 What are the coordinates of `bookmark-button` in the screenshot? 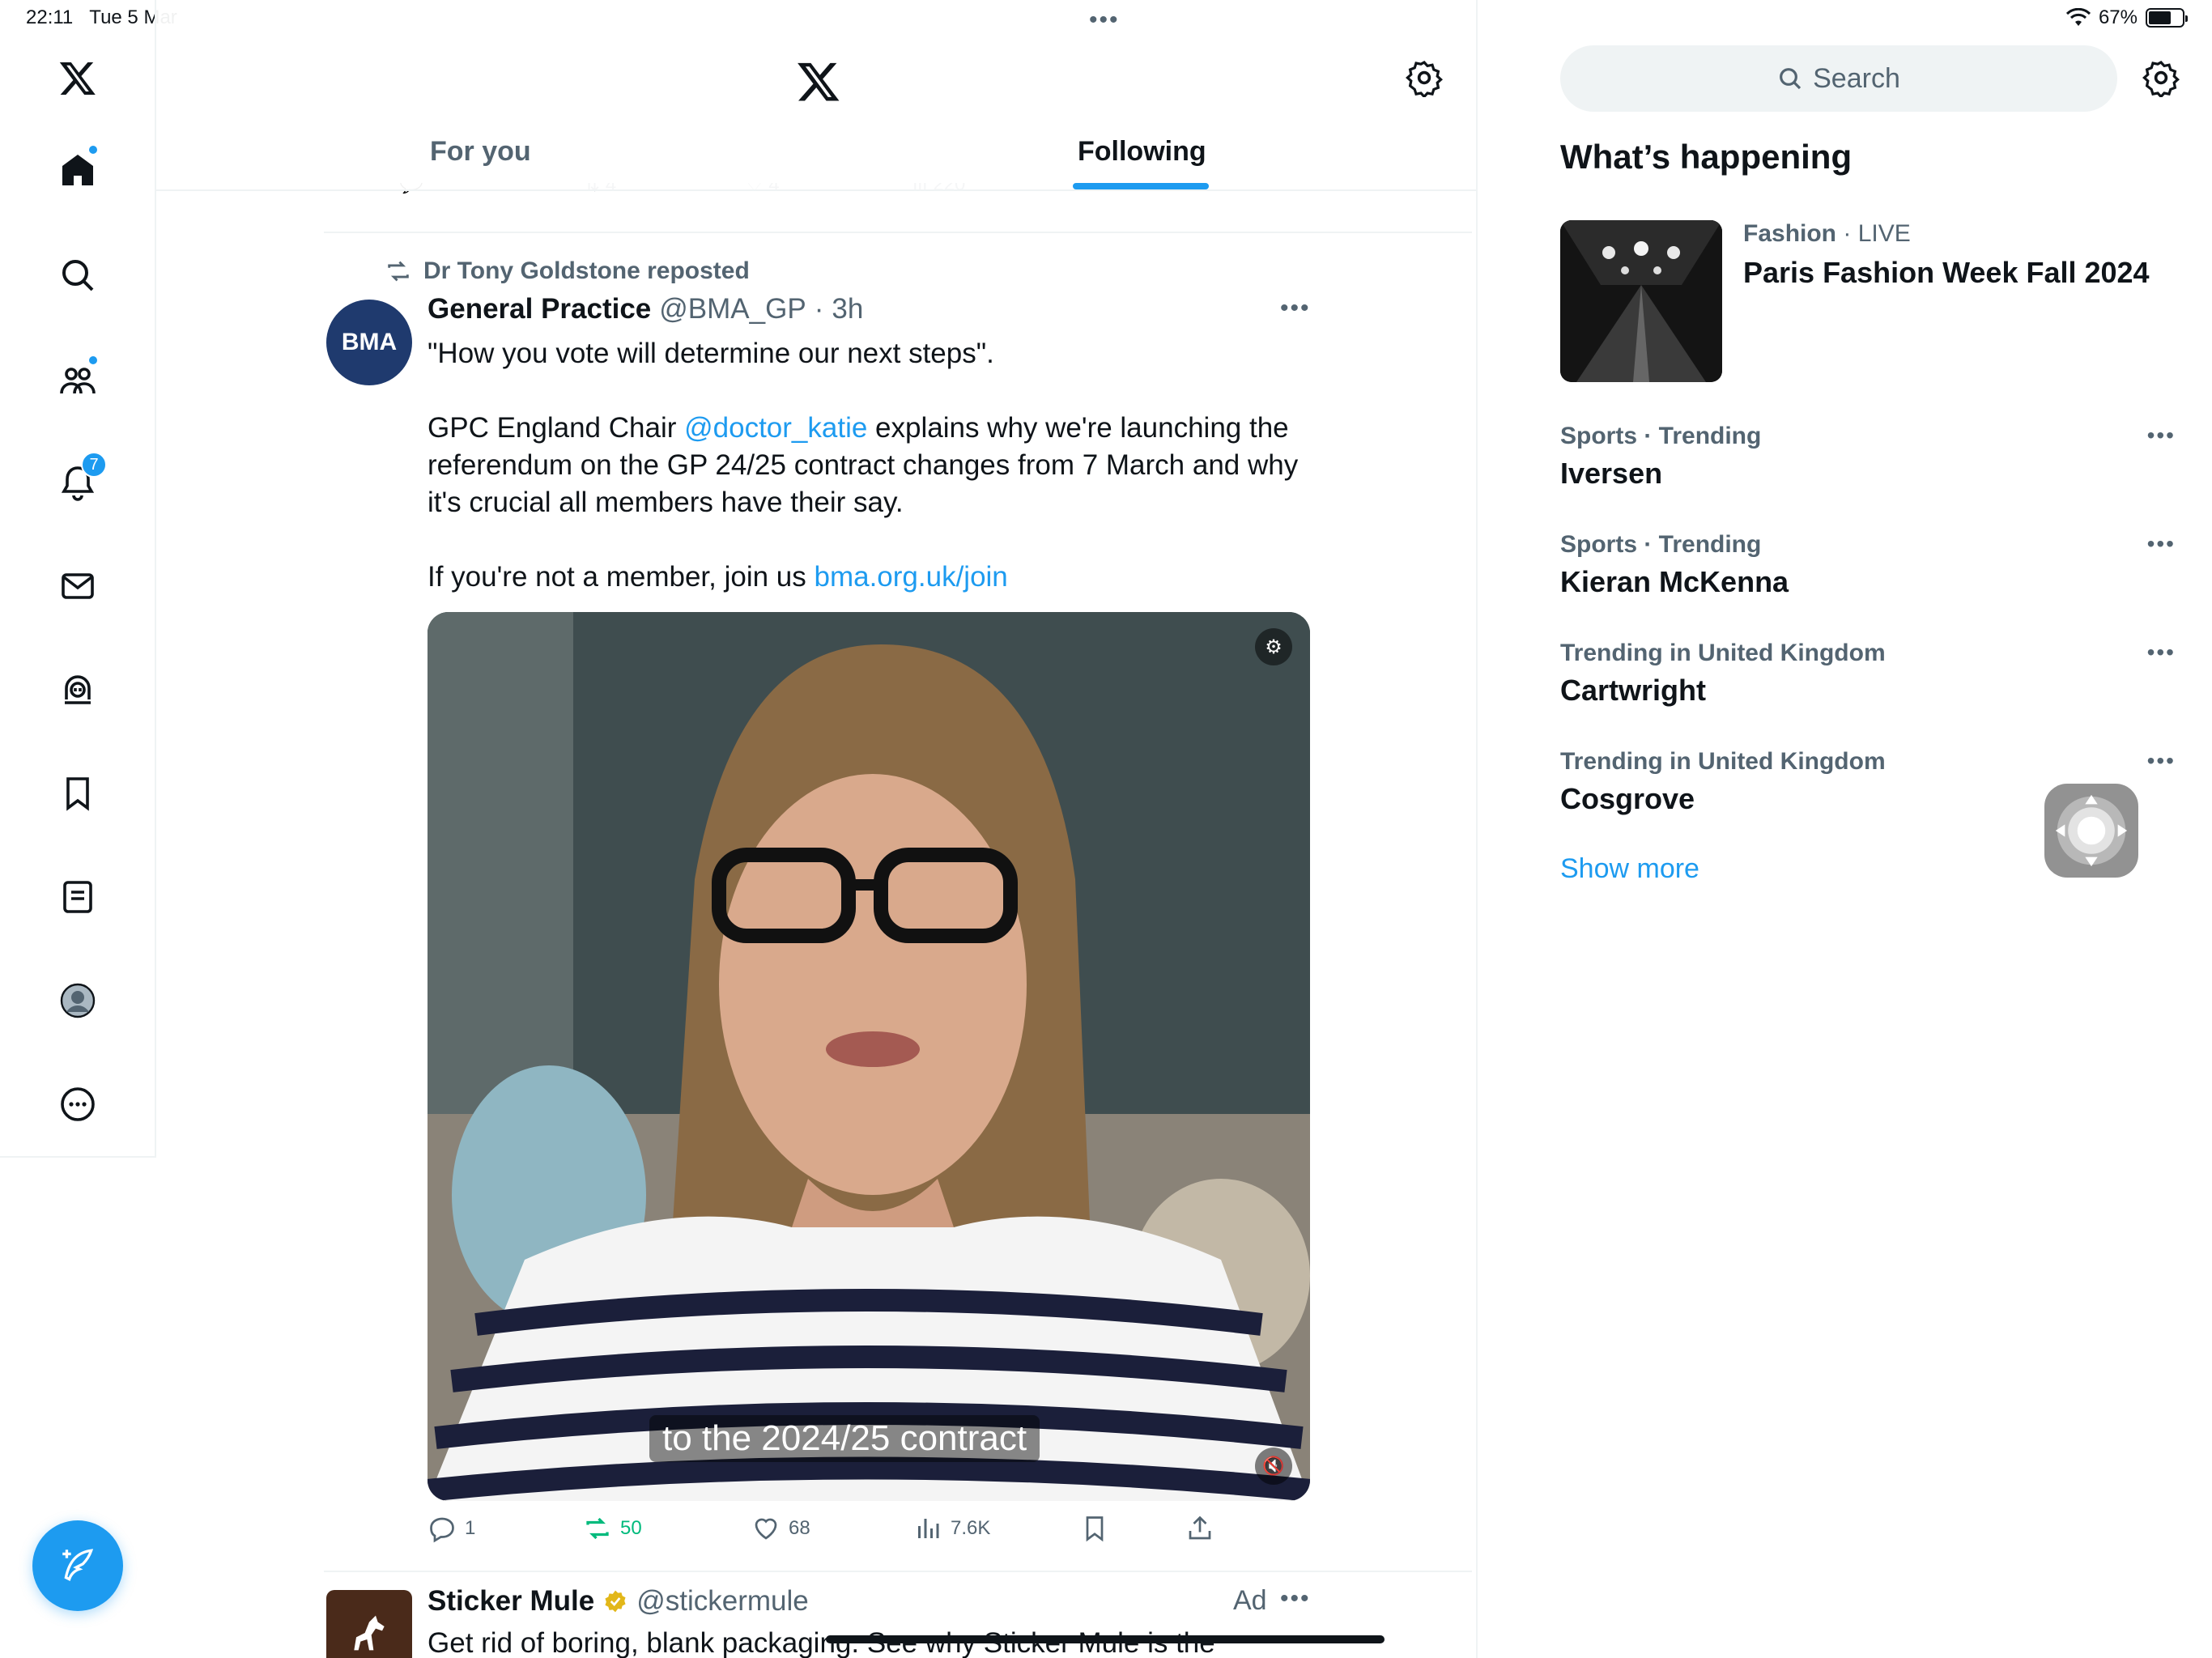 It's located at (1095, 1528).